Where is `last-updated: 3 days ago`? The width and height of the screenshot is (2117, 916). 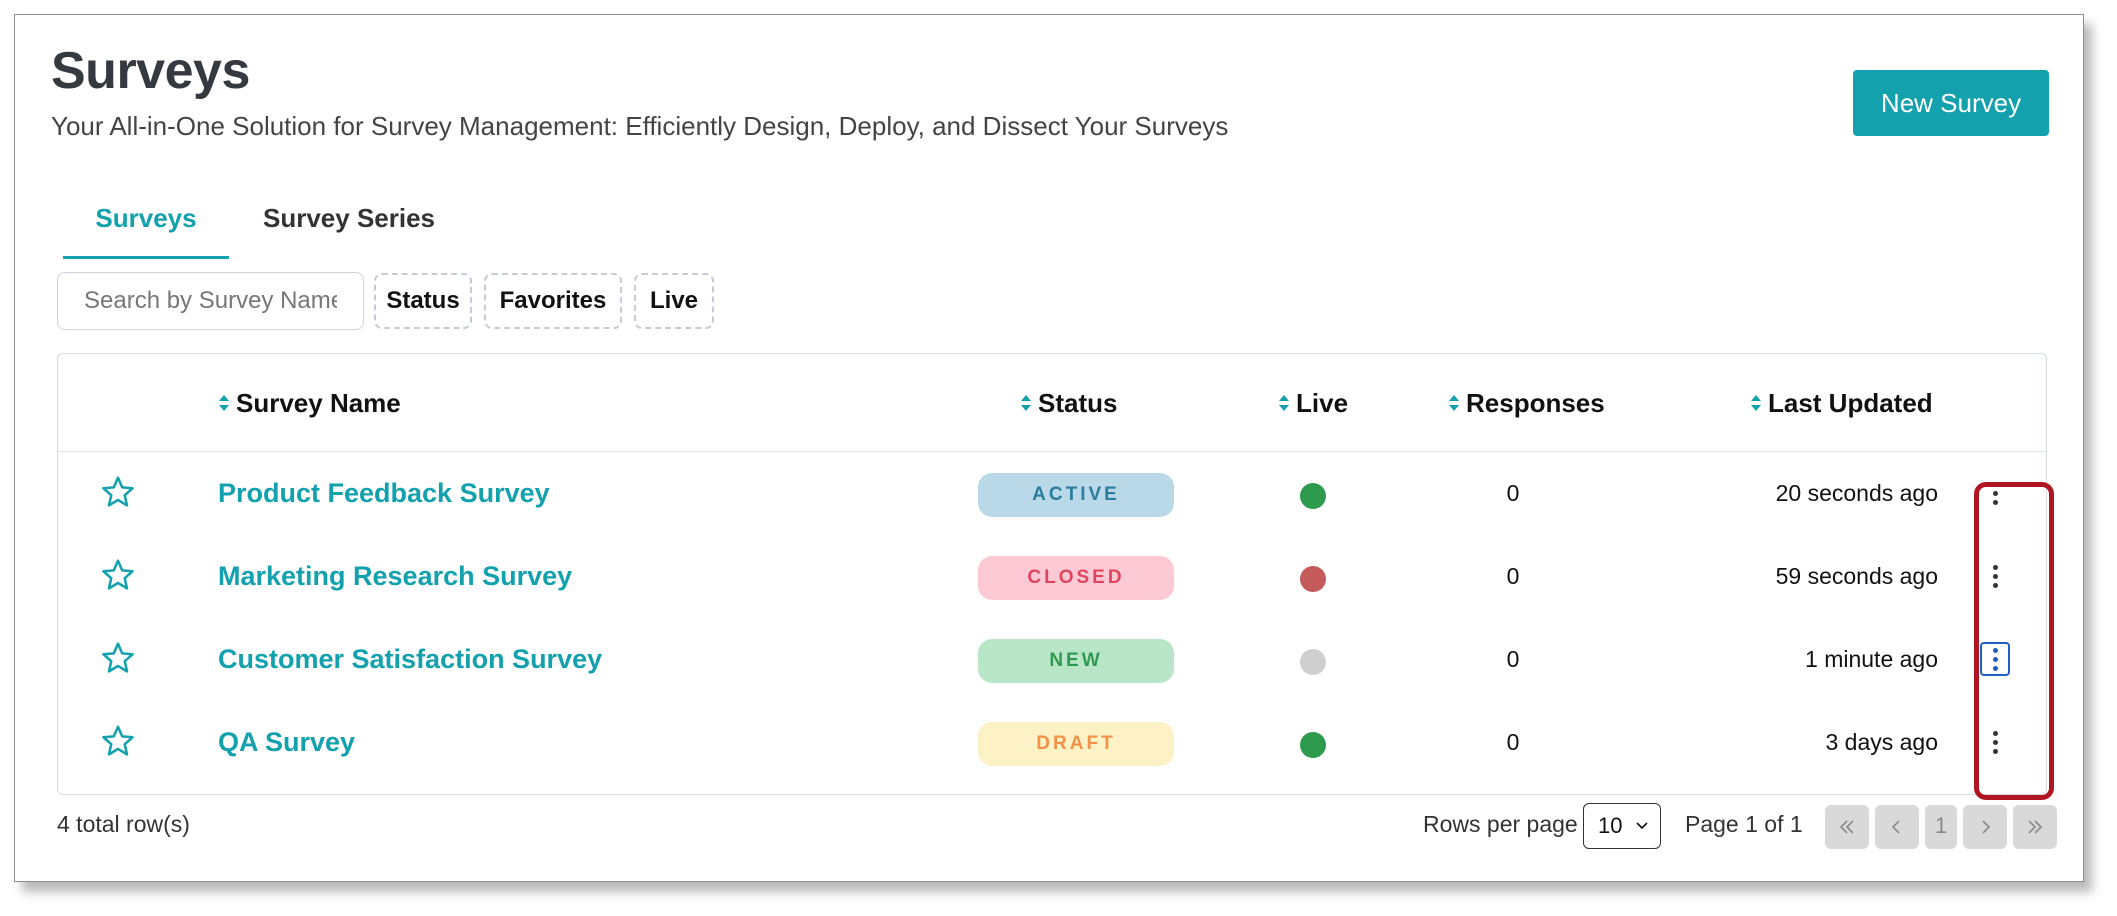
last-updated: 3 days ago is located at coordinates (1881, 742).